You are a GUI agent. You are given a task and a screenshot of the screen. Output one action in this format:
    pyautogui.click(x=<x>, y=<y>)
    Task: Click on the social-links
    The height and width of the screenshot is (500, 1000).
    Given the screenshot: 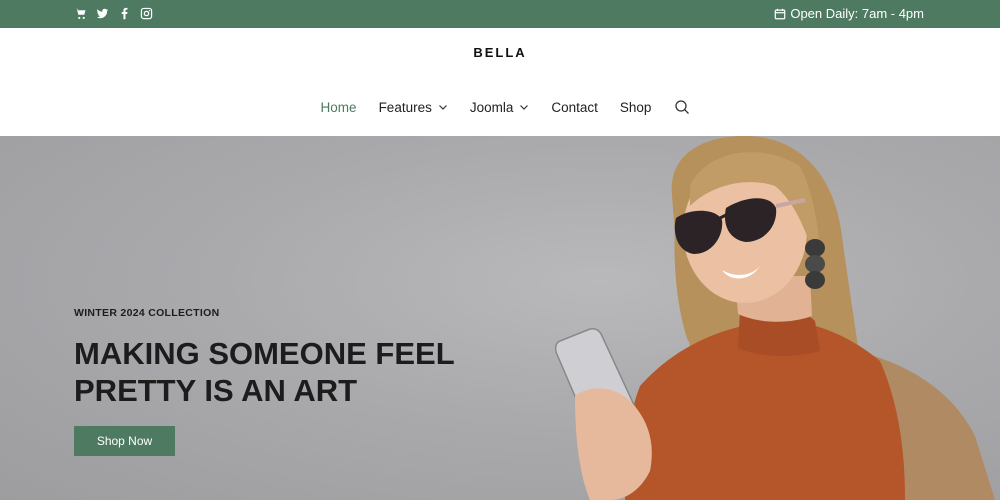 What is the action you would take?
    pyautogui.click(x=113, y=13)
    